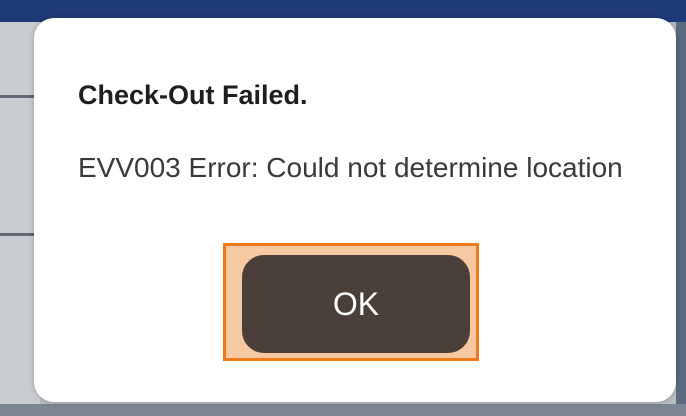  I want to click on ok-button: OK, so click(356, 304).